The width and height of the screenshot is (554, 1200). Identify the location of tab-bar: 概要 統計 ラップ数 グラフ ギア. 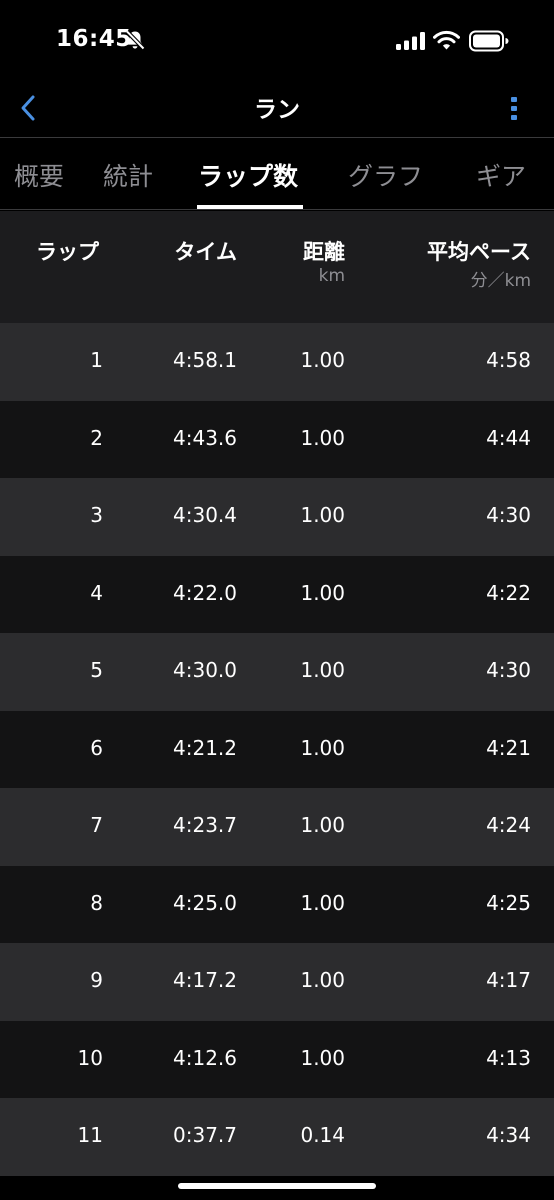
(277, 174).